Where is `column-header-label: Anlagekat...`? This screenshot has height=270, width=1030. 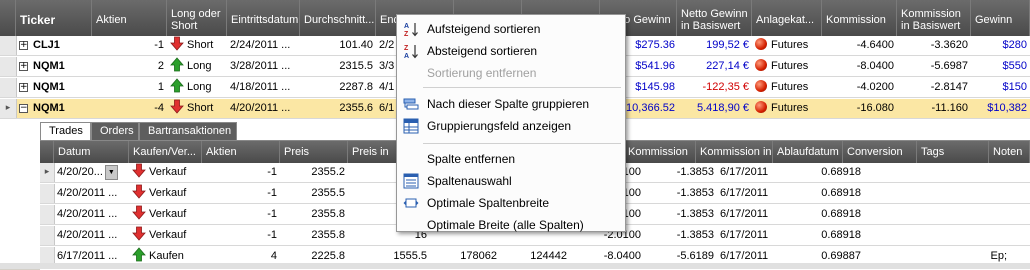
column-header-label: Anlagekat... is located at coordinates (785, 19).